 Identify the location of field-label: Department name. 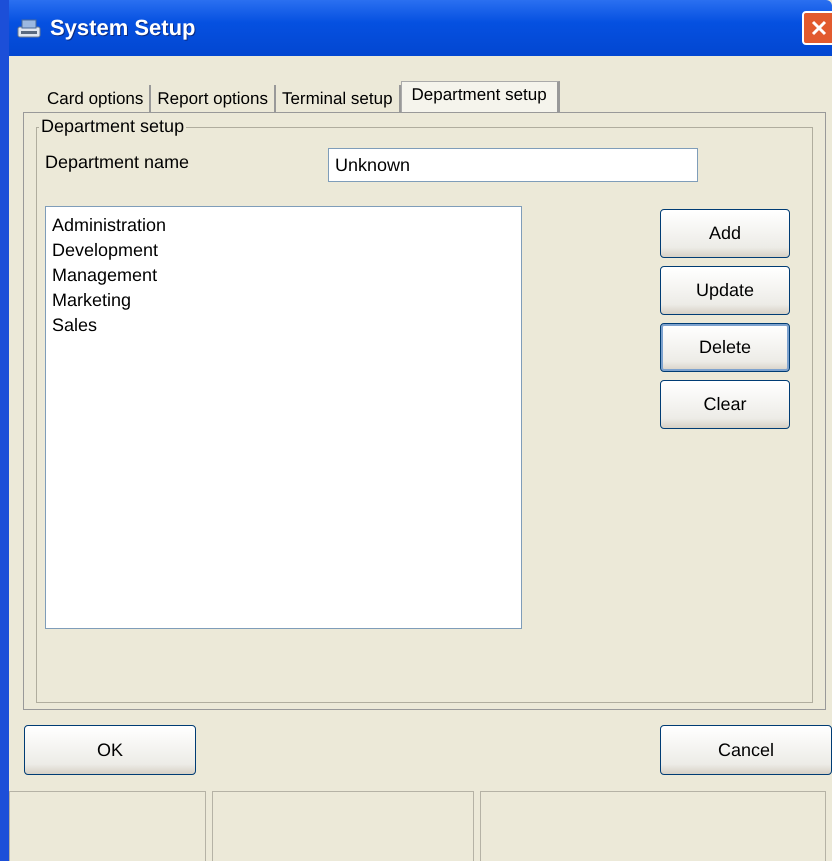
(117, 162).